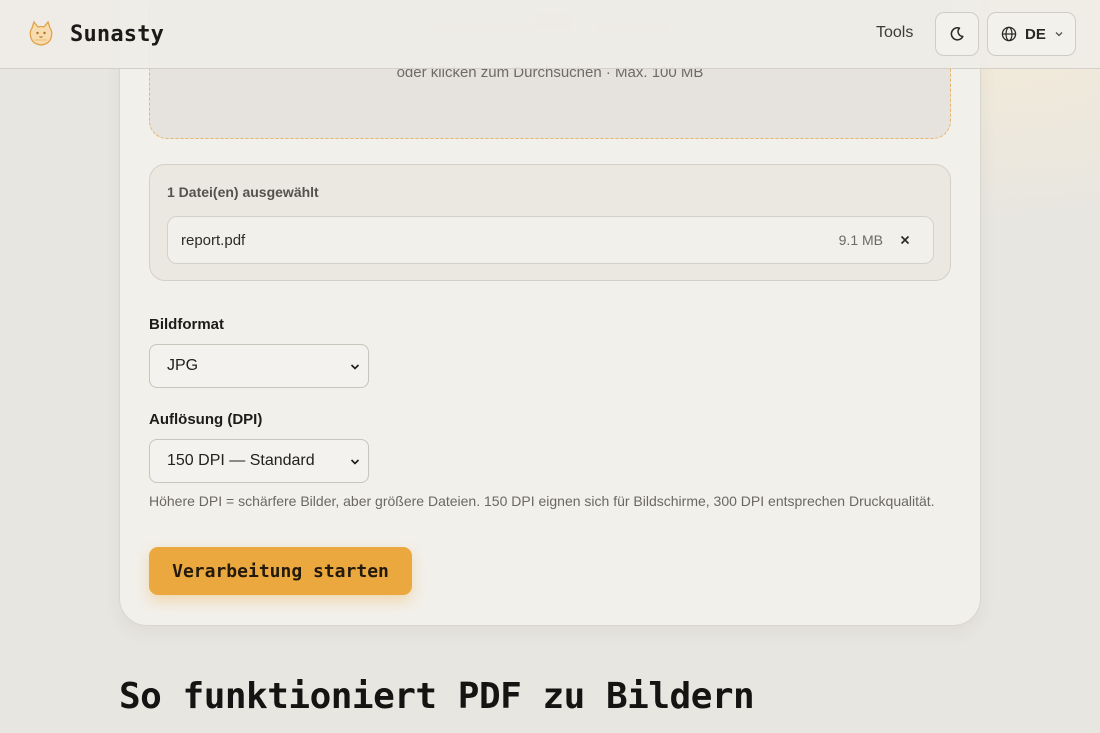 Image resolution: width=1100 pixels, height=733 pixels. What do you see at coordinates (1009, 34) in the screenshot?
I see `globe-icon` at bounding box center [1009, 34].